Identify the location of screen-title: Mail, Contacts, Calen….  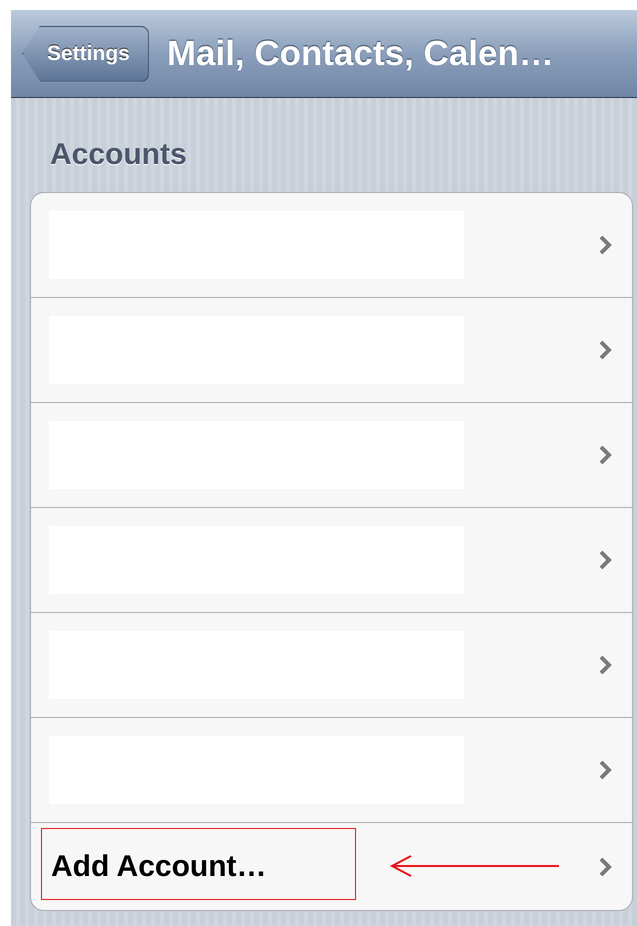
(360, 54).